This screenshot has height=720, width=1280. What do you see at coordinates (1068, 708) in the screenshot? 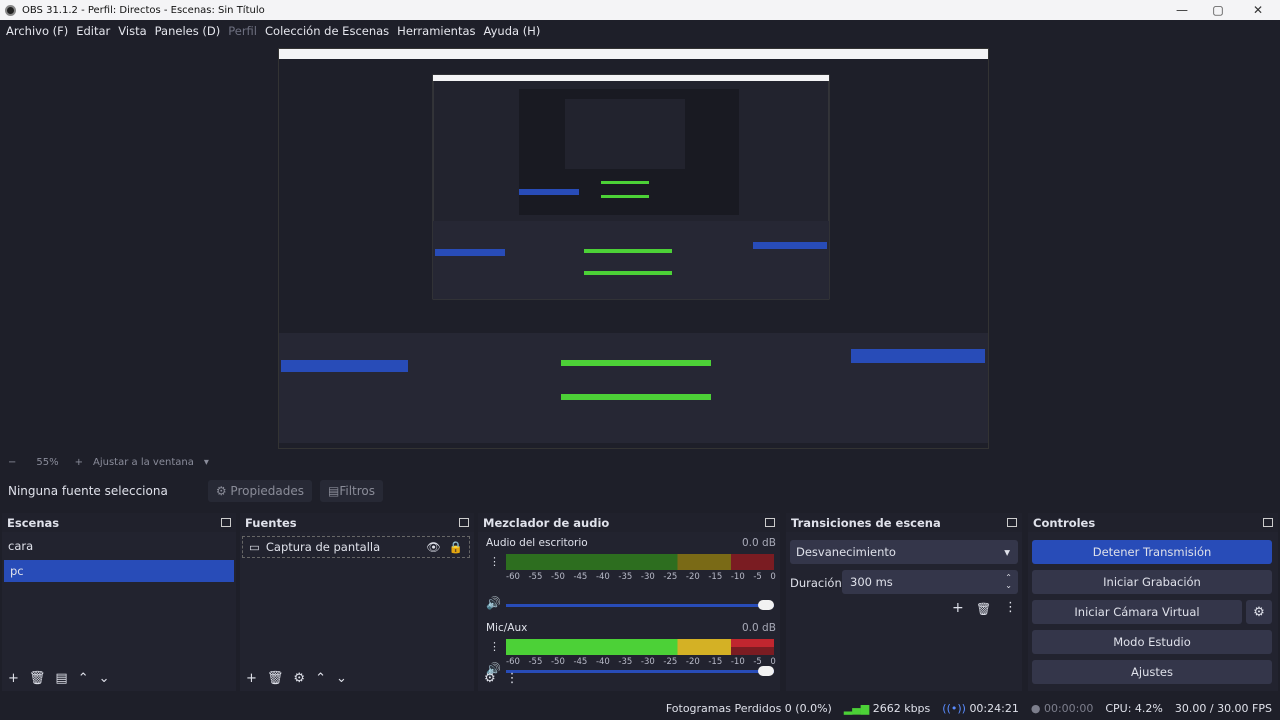
I see `rec-time-value: 00:00:00` at bounding box center [1068, 708].